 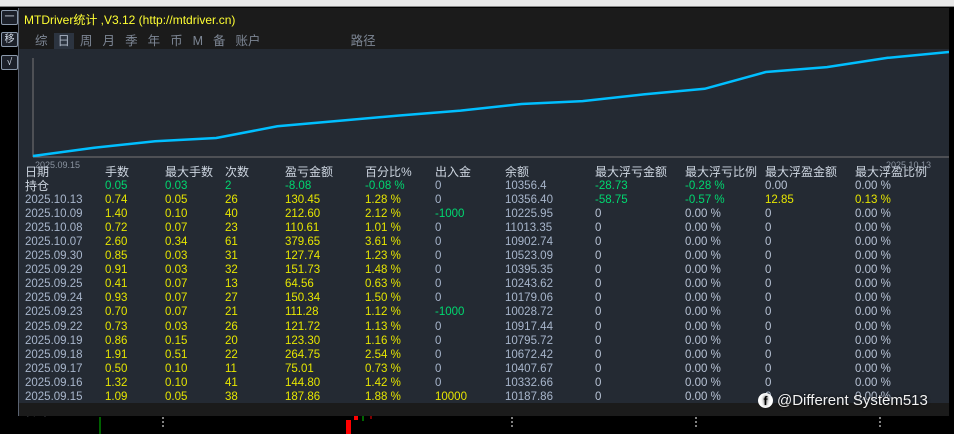 I want to click on cell-日期: 2025.10.09, so click(x=54, y=214).